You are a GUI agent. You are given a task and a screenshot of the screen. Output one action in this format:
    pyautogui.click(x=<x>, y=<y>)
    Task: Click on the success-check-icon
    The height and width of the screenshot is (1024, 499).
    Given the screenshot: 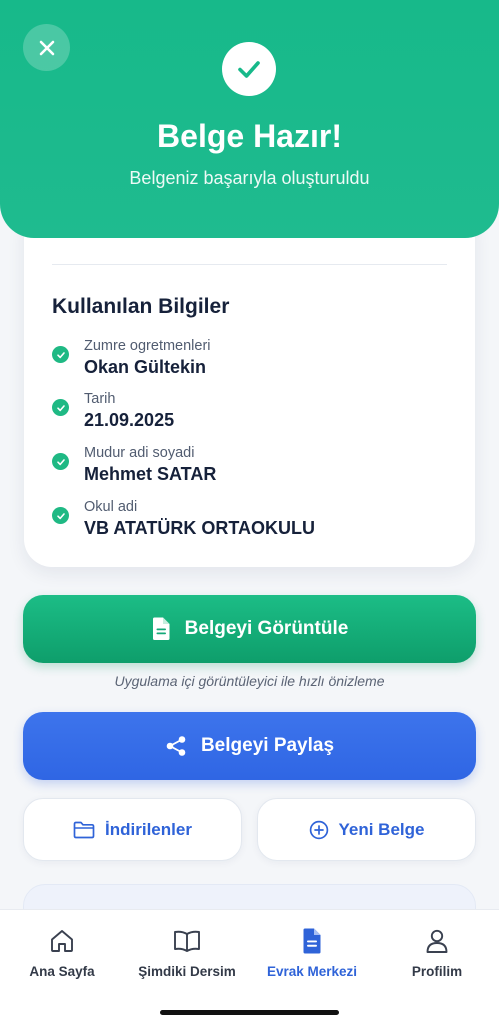 What is the action you would take?
    pyautogui.click(x=249, y=69)
    